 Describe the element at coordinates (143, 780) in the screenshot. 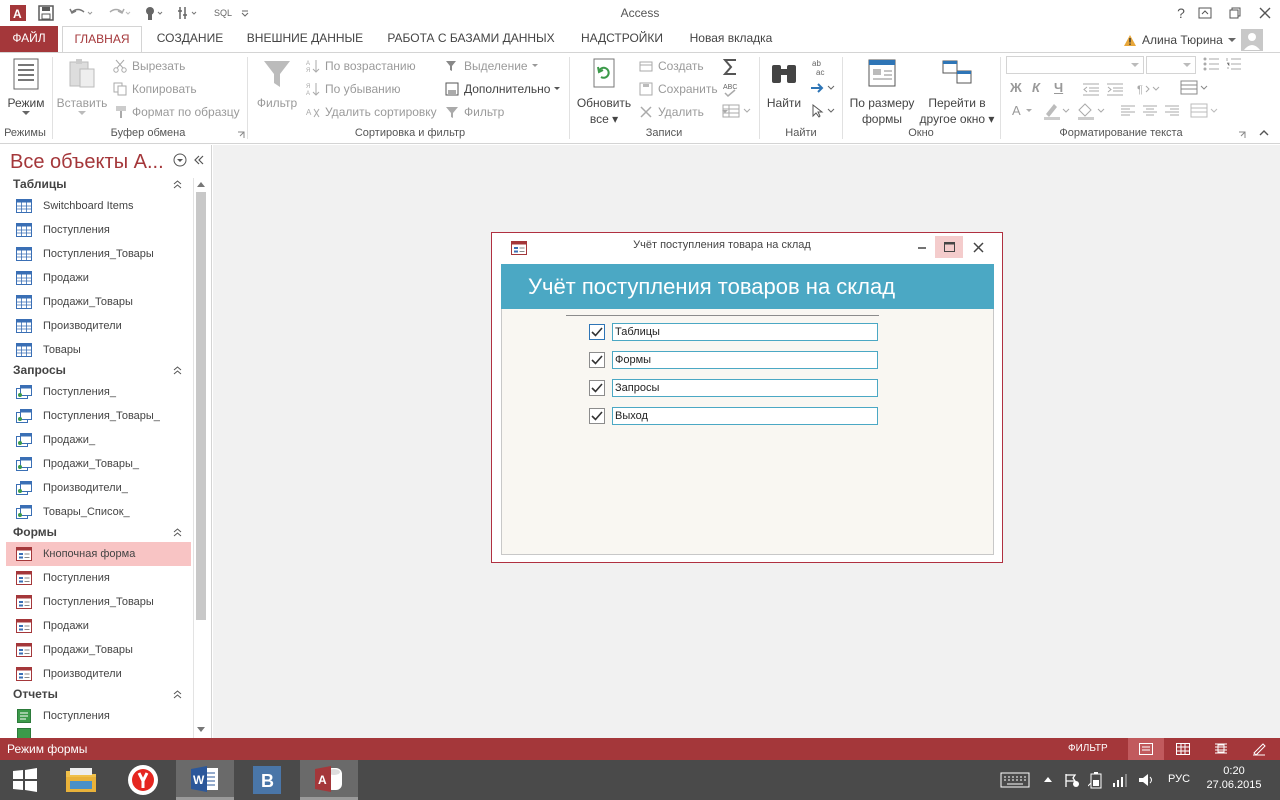

I see `taskbar-yandex-browser` at that location.